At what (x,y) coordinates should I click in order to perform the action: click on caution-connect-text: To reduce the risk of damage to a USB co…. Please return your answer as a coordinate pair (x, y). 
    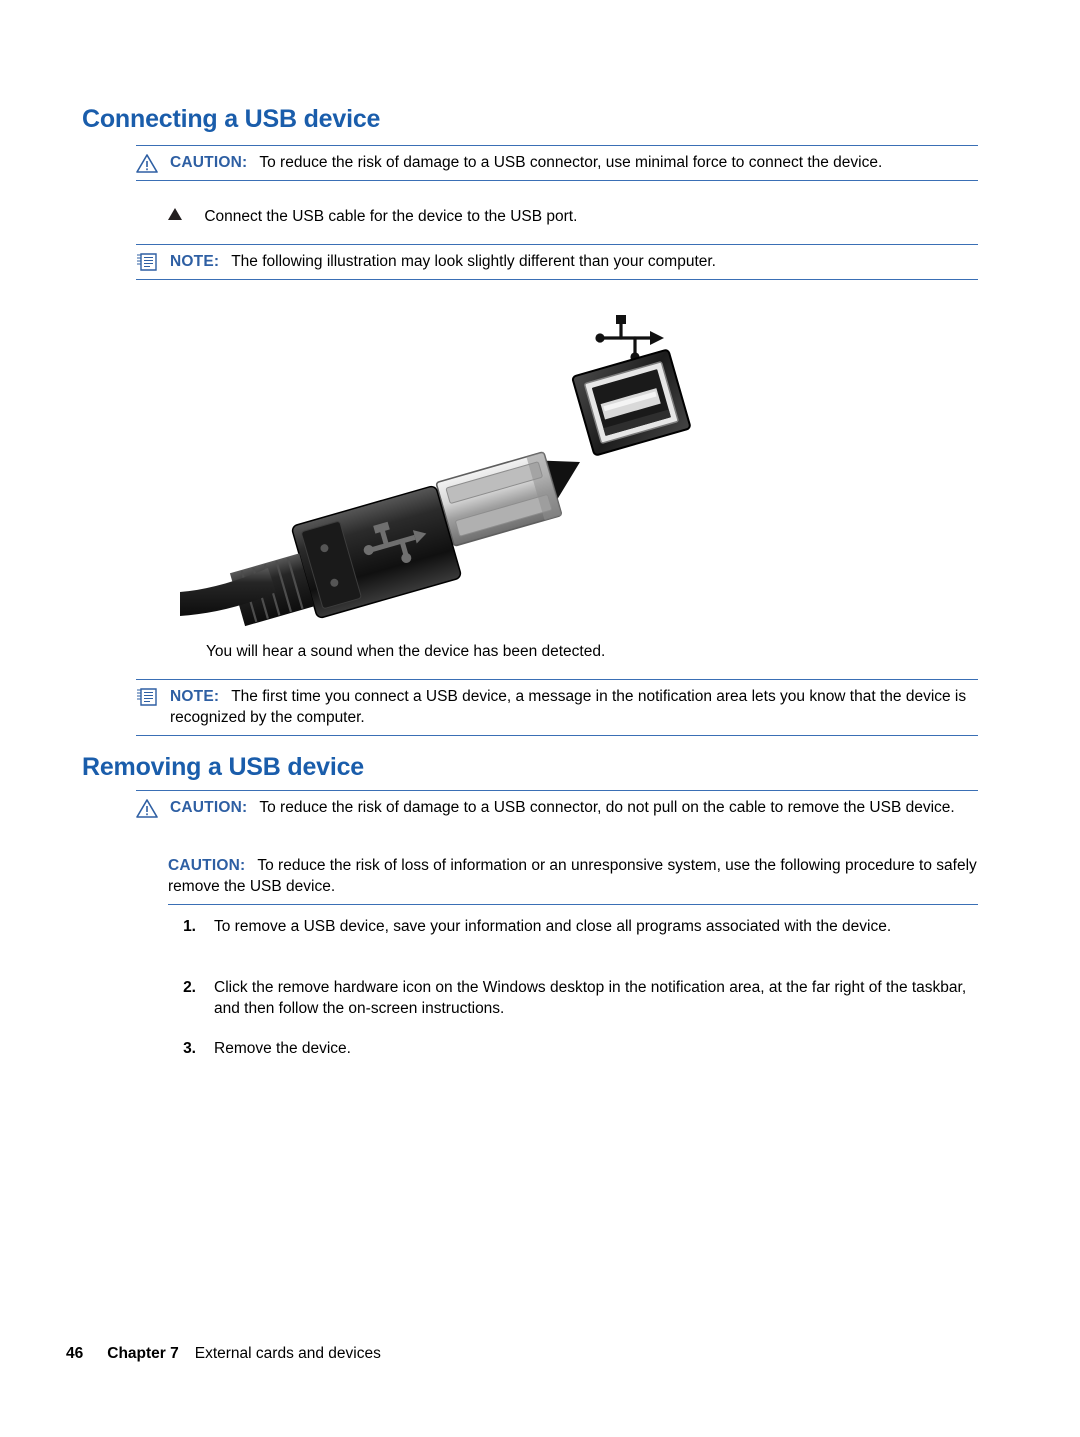
    Looking at the image, I should click on (571, 162).